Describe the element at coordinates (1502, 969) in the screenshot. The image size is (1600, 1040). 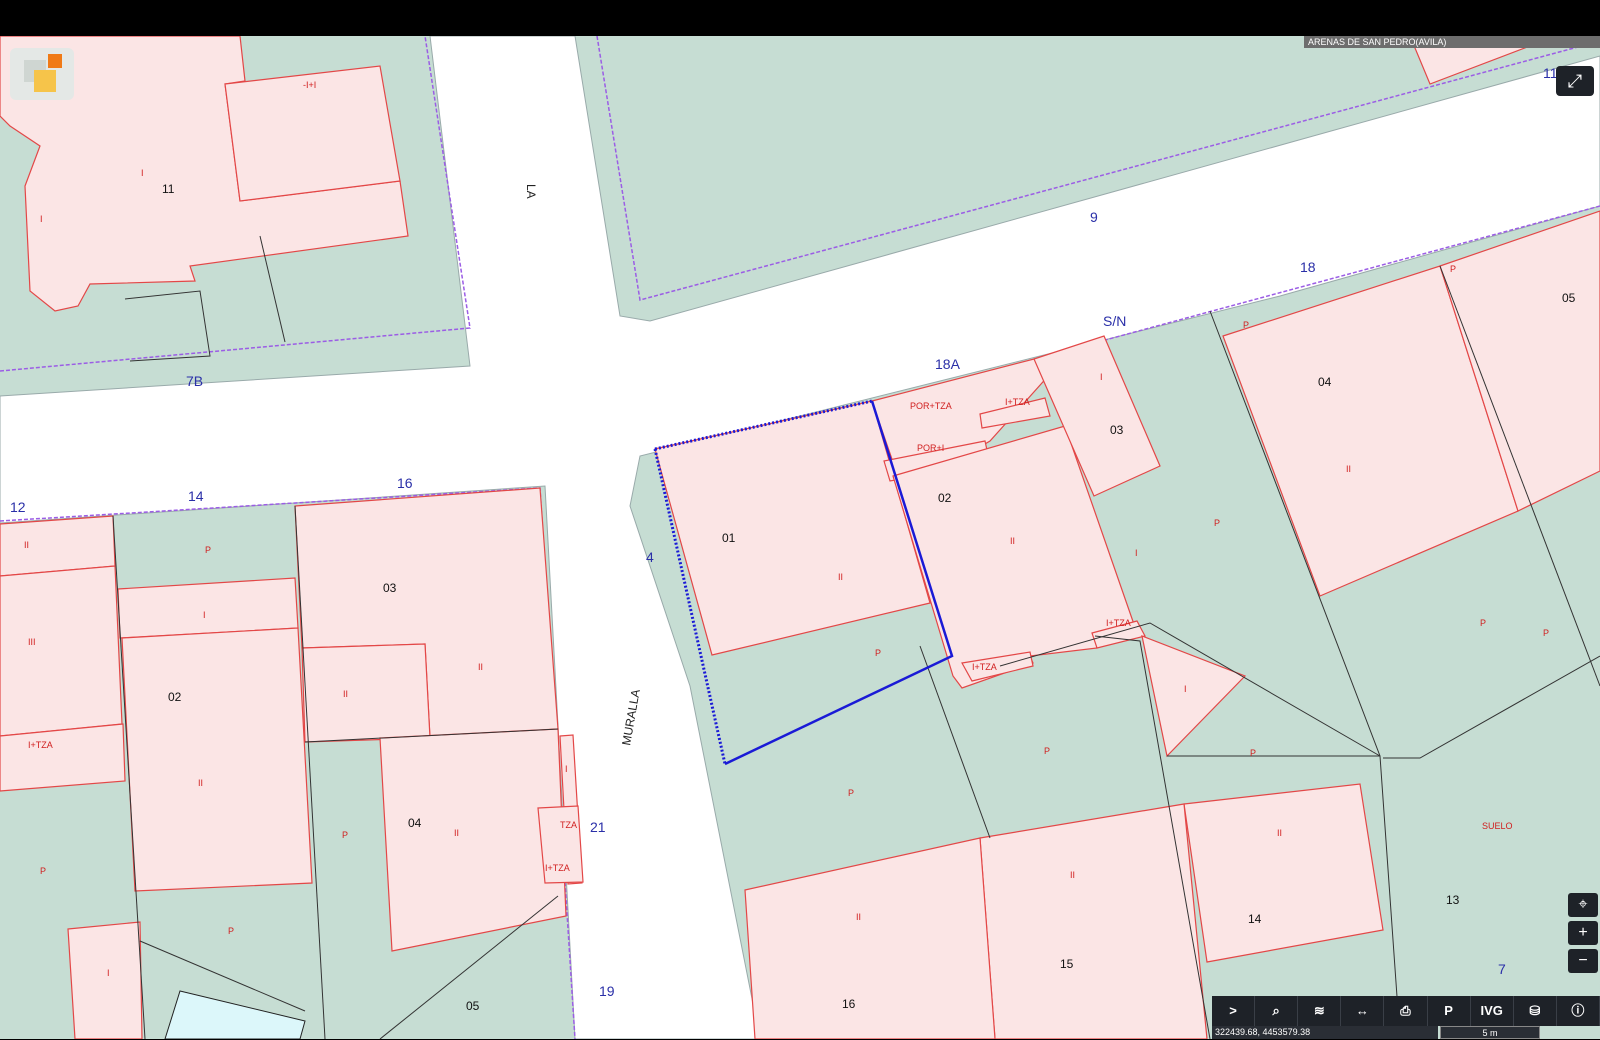
I see `street-number: 7` at that location.